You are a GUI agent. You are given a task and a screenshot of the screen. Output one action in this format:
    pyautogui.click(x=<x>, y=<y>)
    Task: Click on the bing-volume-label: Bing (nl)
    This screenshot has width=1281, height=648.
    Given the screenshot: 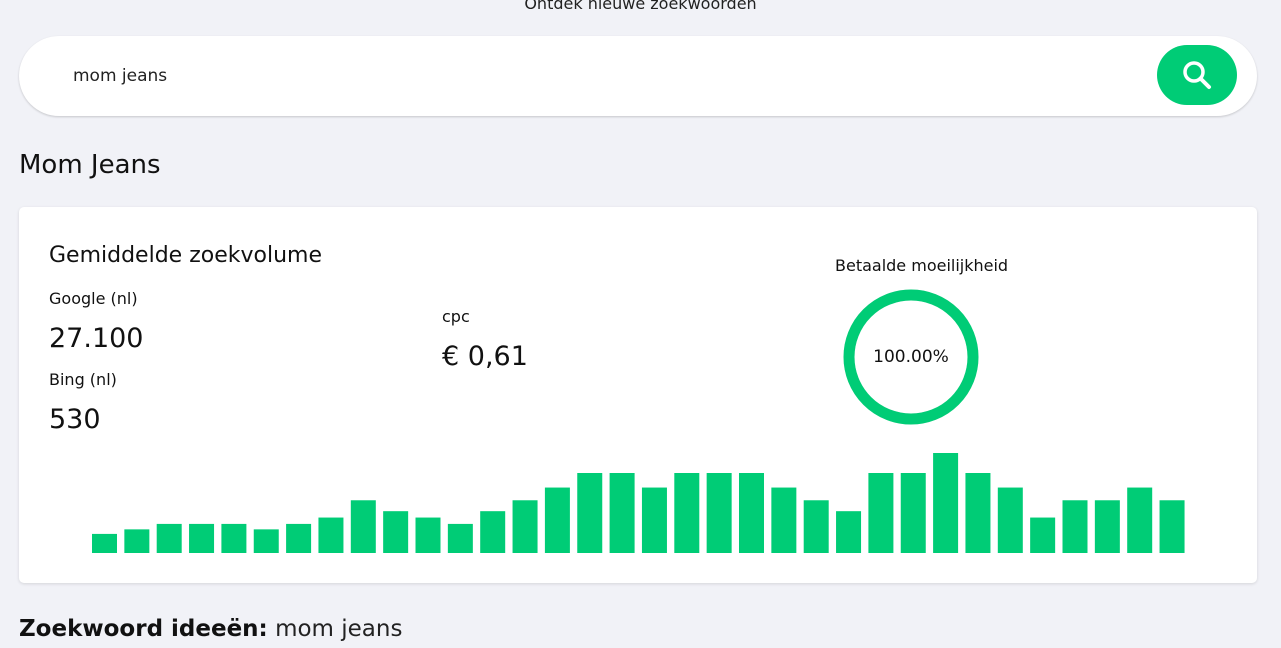 What is the action you would take?
    pyautogui.click(x=83, y=379)
    